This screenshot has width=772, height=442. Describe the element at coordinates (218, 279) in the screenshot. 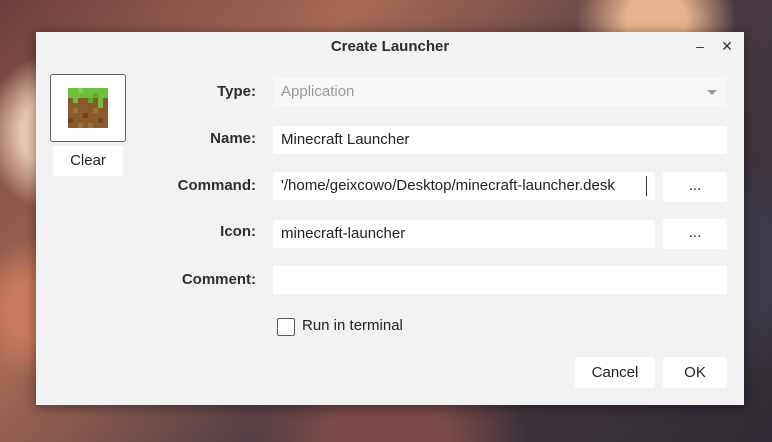

I see `comment-label: Comment:` at that location.